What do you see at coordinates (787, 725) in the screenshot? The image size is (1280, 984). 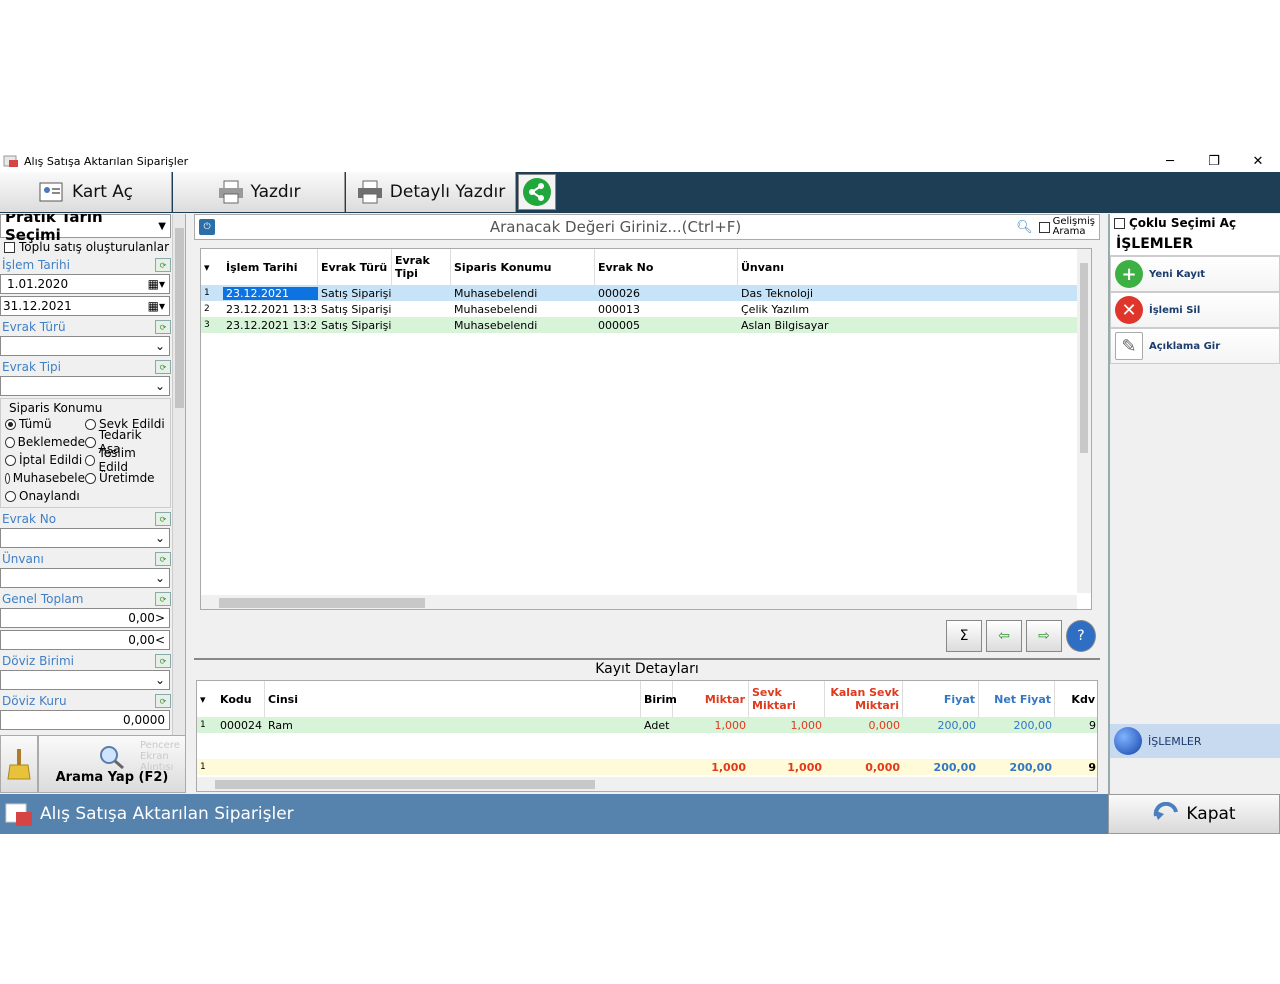 I see `cell-sevk: 1,000` at bounding box center [787, 725].